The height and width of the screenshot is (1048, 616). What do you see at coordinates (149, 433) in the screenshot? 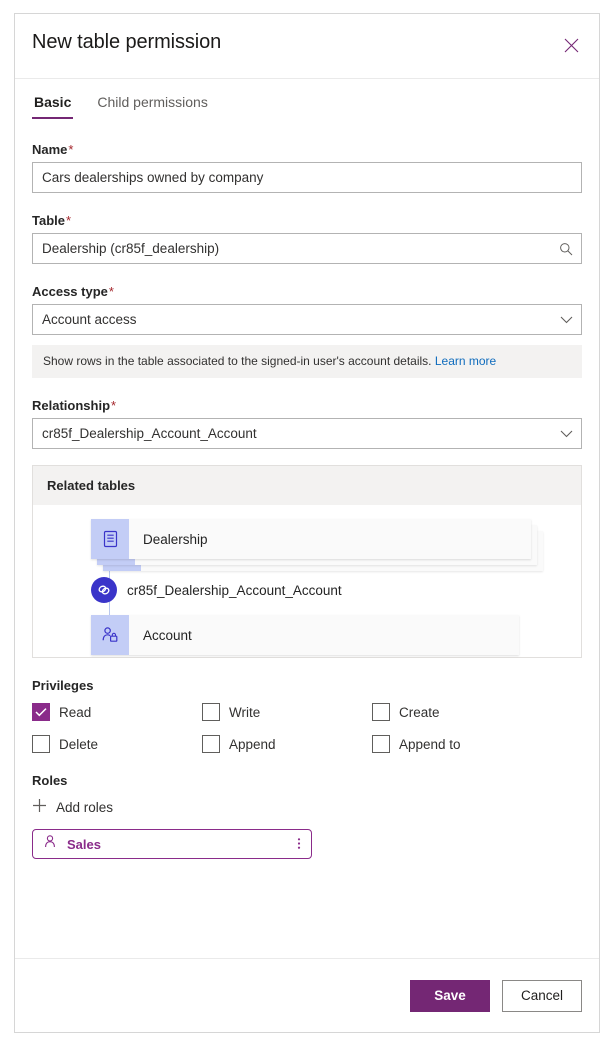
I see `relationship-value: cr85f_Dealership_Account_Account` at bounding box center [149, 433].